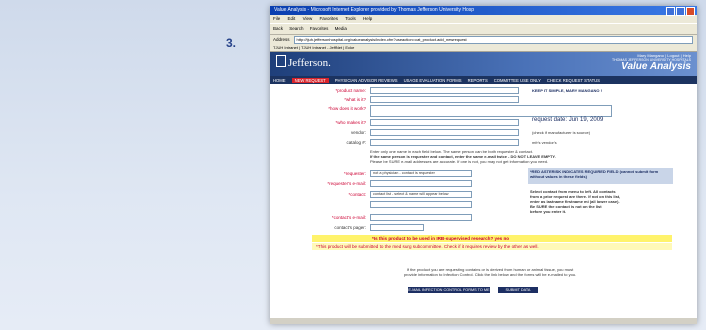  Describe the element at coordinates (278, 28) in the screenshot. I see `back-button: Back` at that location.